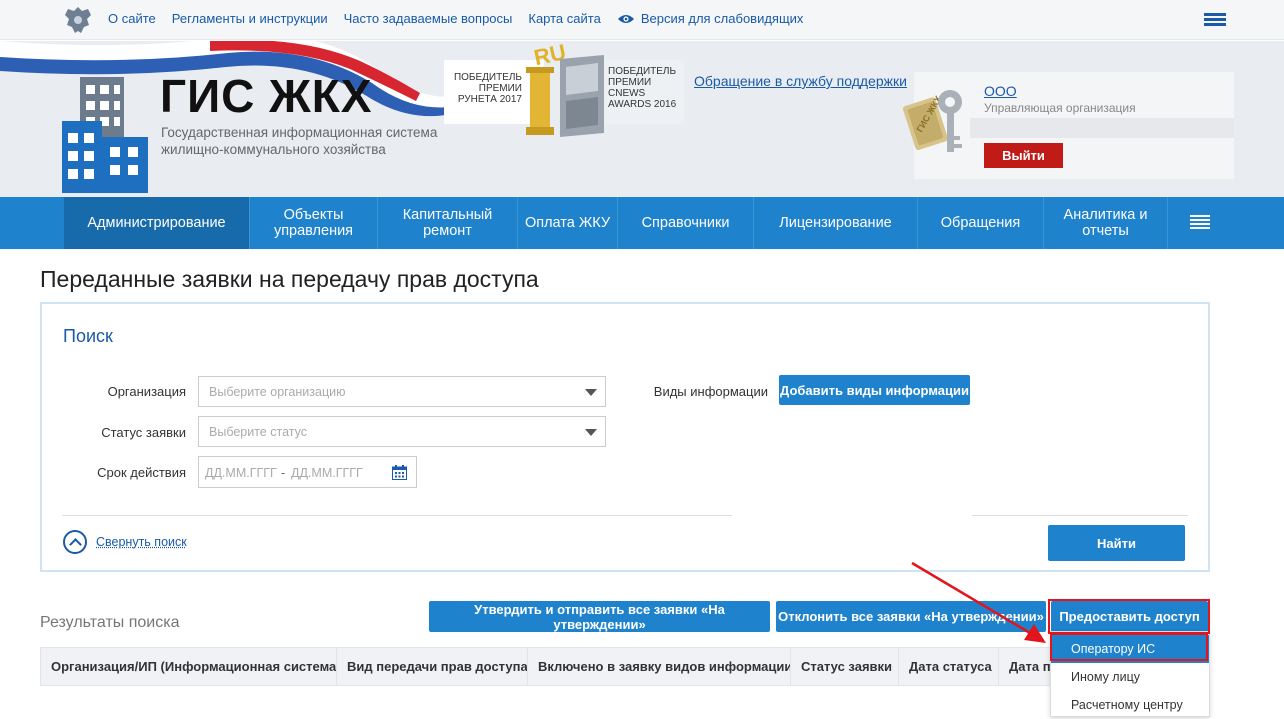 The height and width of the screenshot is (719, 1284). What do you see at coordinates (564, 18) in the screenshot?
I see `link-sitemap: Карта сайта` at bounding box center [564, 18].